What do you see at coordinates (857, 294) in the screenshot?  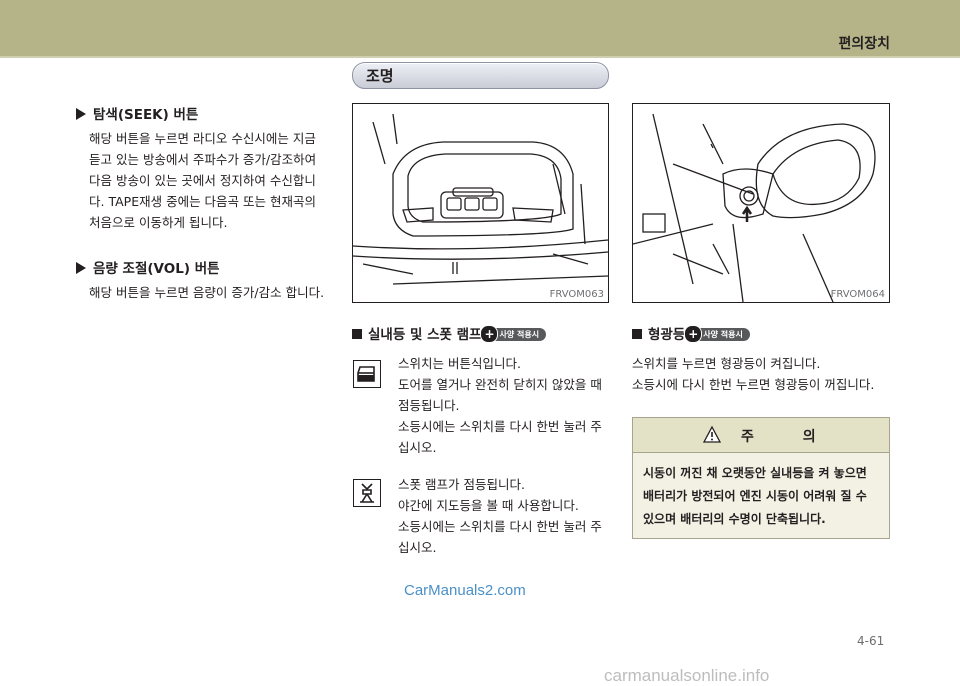 I see `figure-caption: FRVOM064` at bounding box center [857, 294].